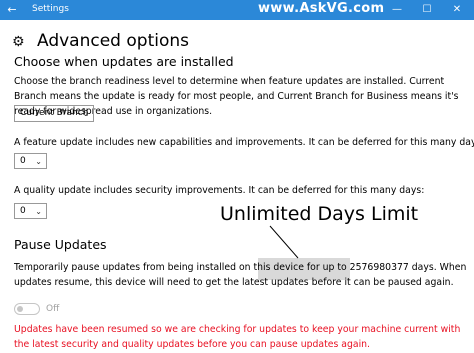  What do you see at coordinates (20, 308) in the screenshot?
I see `toggle-knob` at bounding box center [20, 308].